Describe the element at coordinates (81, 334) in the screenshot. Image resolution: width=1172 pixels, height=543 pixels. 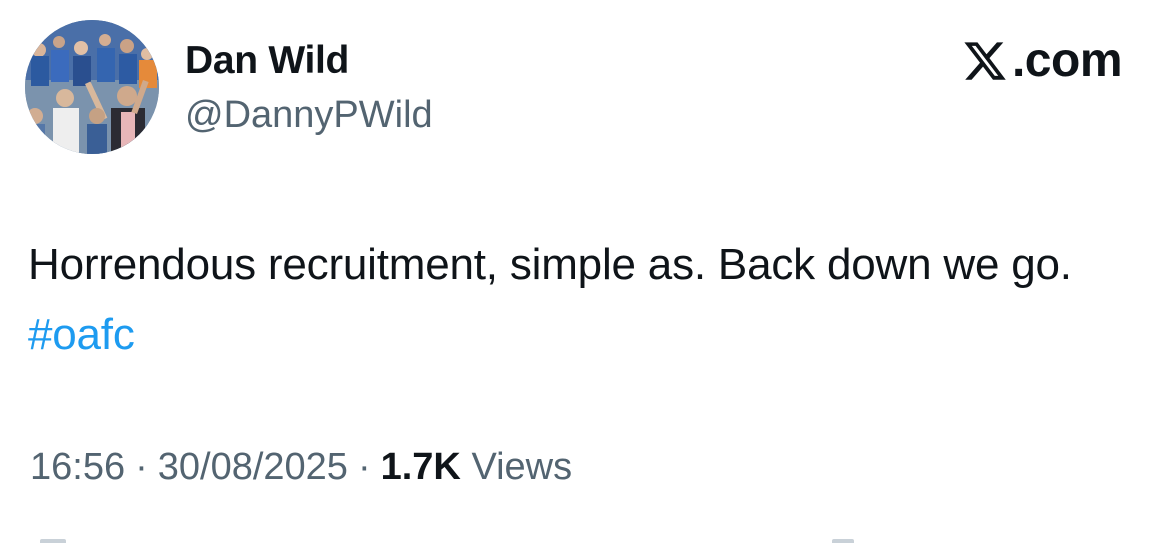
I see `hashtag-link: #oafc` at that location.